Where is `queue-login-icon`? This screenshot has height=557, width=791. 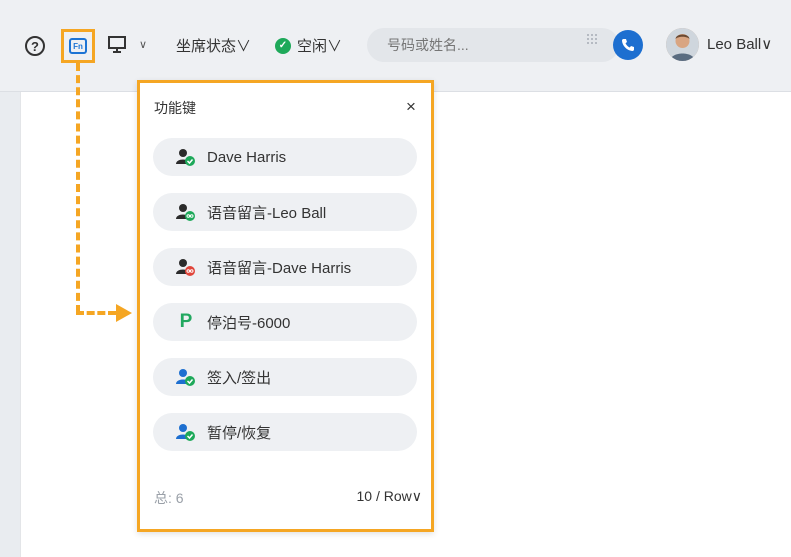
queue-login-icon is located at coordinates (186, 377).